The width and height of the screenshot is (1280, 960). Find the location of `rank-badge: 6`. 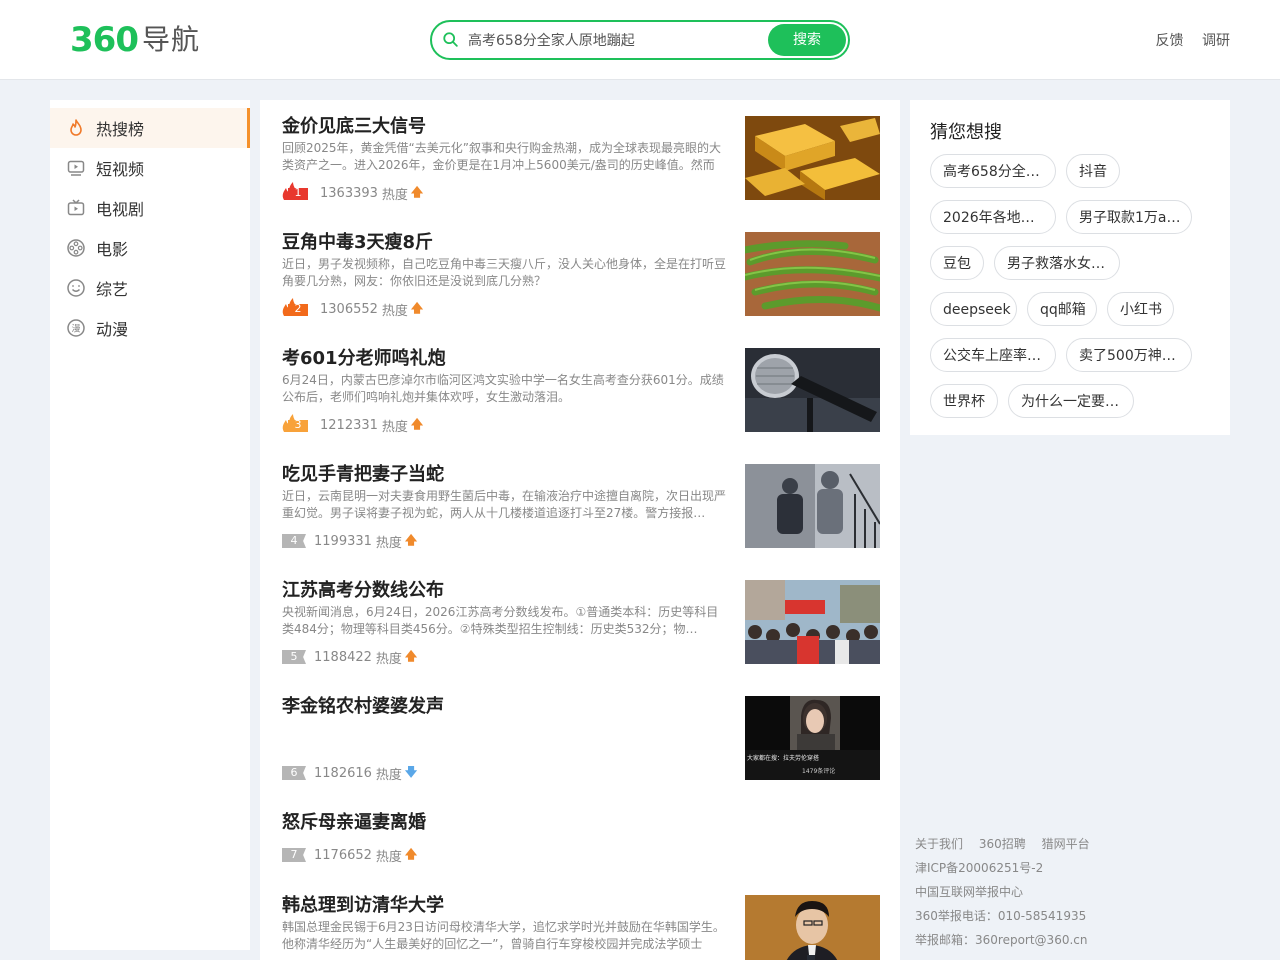

rank-badge: 6 is located at coordinates (294, 773).